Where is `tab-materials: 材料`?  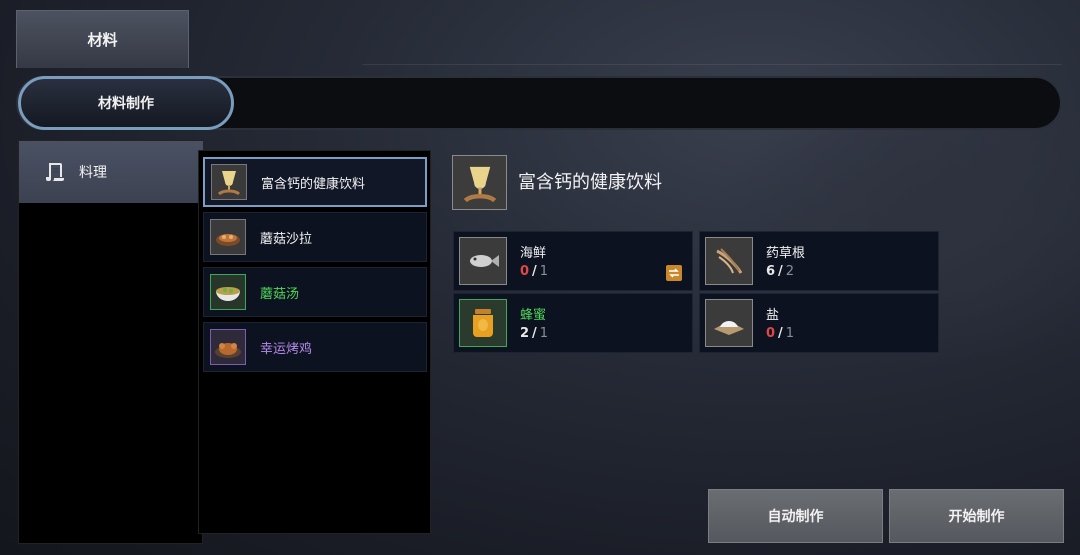
tab-materials: 材料 is located at coordinates (102, 39).